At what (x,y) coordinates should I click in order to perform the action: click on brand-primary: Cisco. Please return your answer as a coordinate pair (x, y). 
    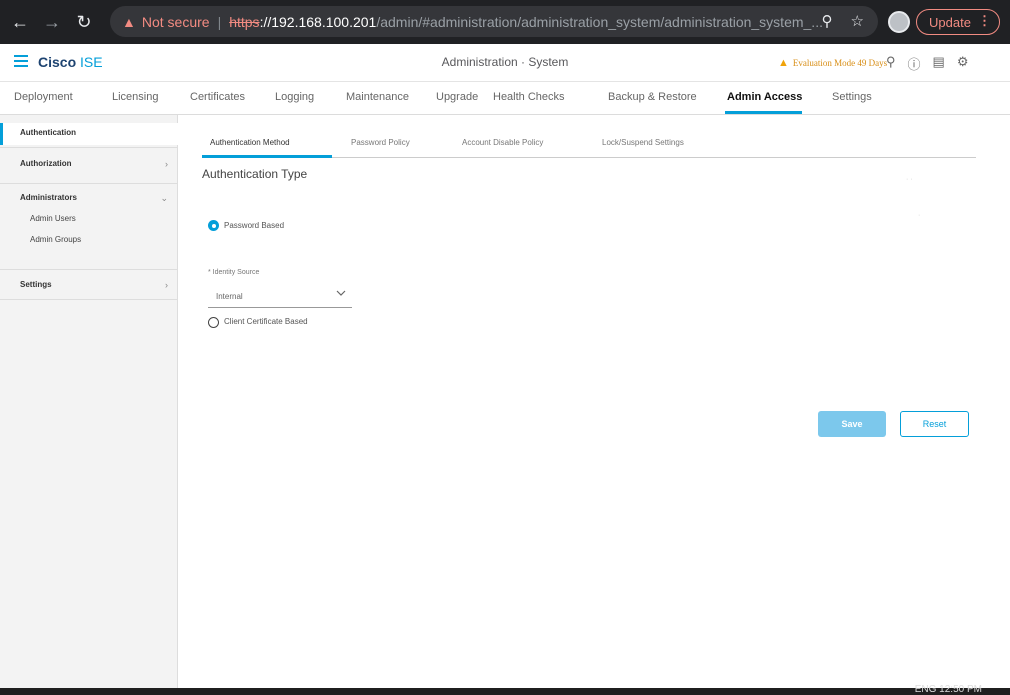
    Looking at the image, I should click on (57, 62).